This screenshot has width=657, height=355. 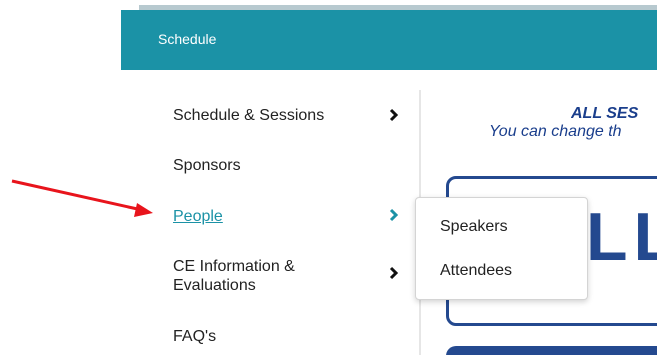 I want to click on sidebar-item-sponsors: Sponsors, so click(x=207, y=165).